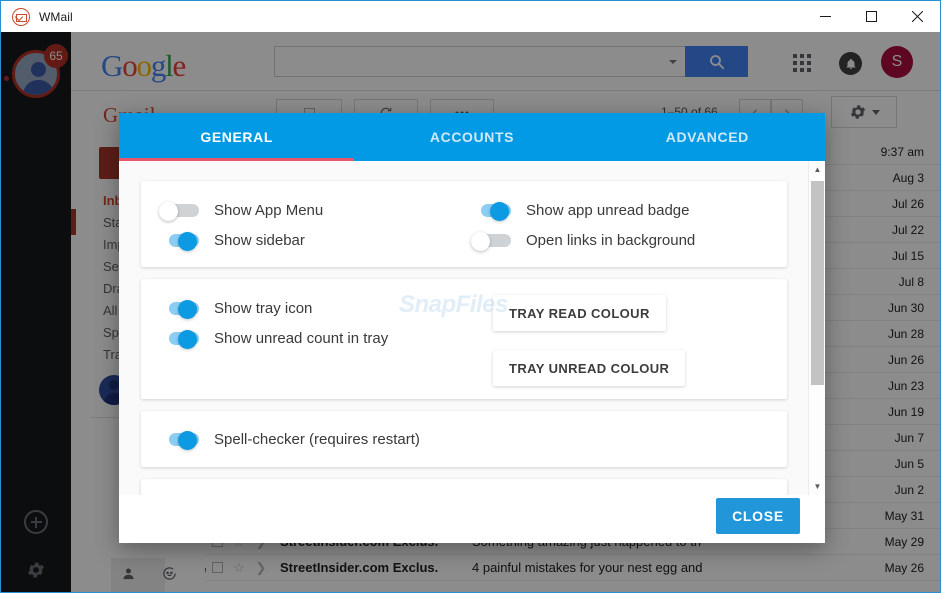  What do you see at coordinates (217, 567) in the screenshot?
I see `row-checkbox` at bounding box center [217, 567].